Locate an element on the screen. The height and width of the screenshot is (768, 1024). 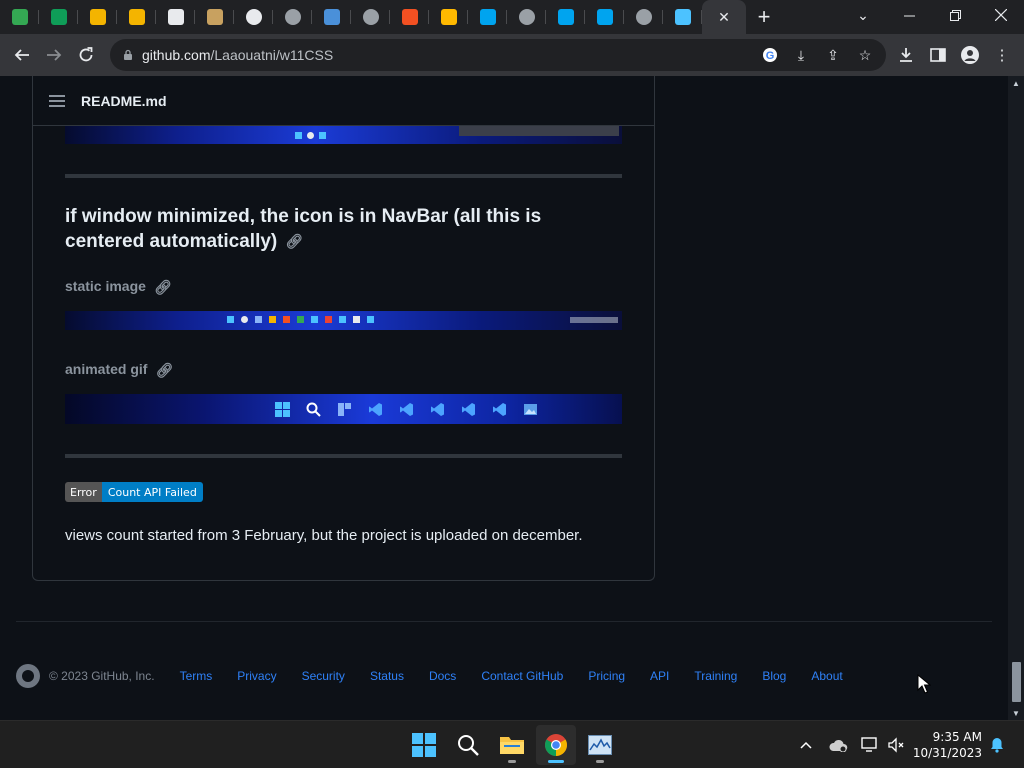
onedrive-icon is located at coordinates (838, 745).